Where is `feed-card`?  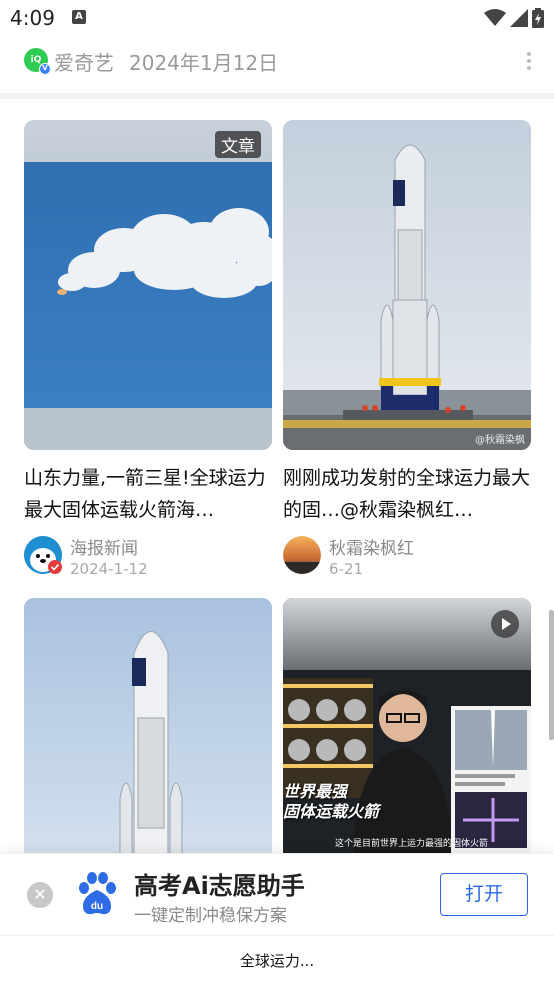
feed-card is located at coordinates (148, 728).